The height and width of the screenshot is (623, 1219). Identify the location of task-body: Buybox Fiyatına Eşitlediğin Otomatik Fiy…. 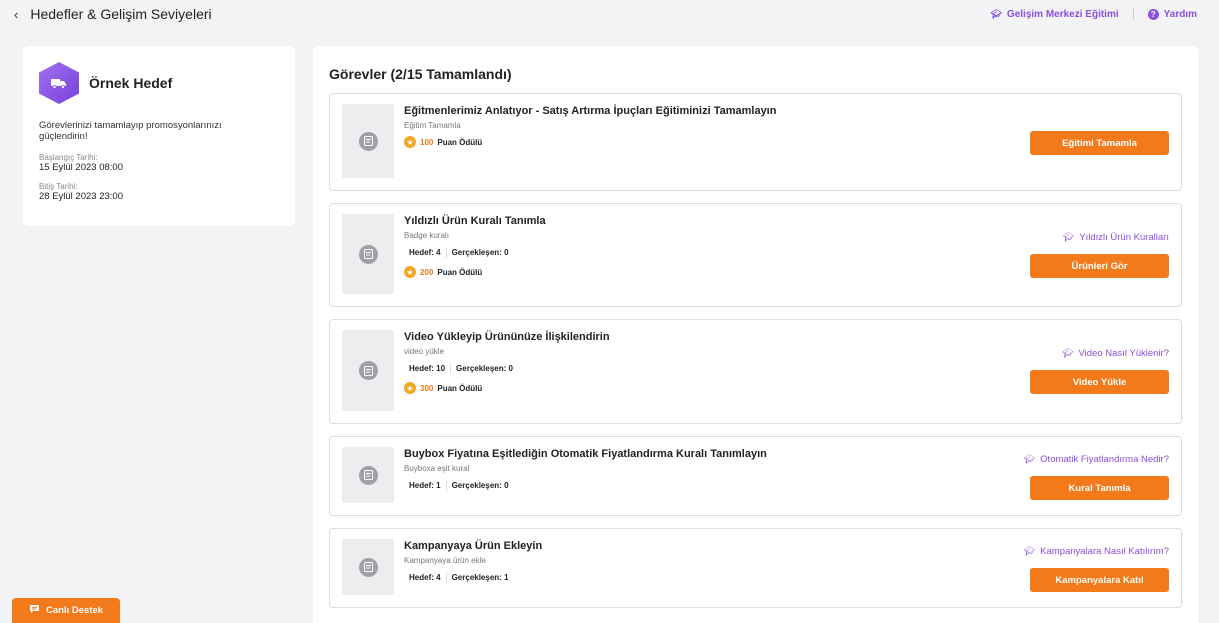
(585, 476).